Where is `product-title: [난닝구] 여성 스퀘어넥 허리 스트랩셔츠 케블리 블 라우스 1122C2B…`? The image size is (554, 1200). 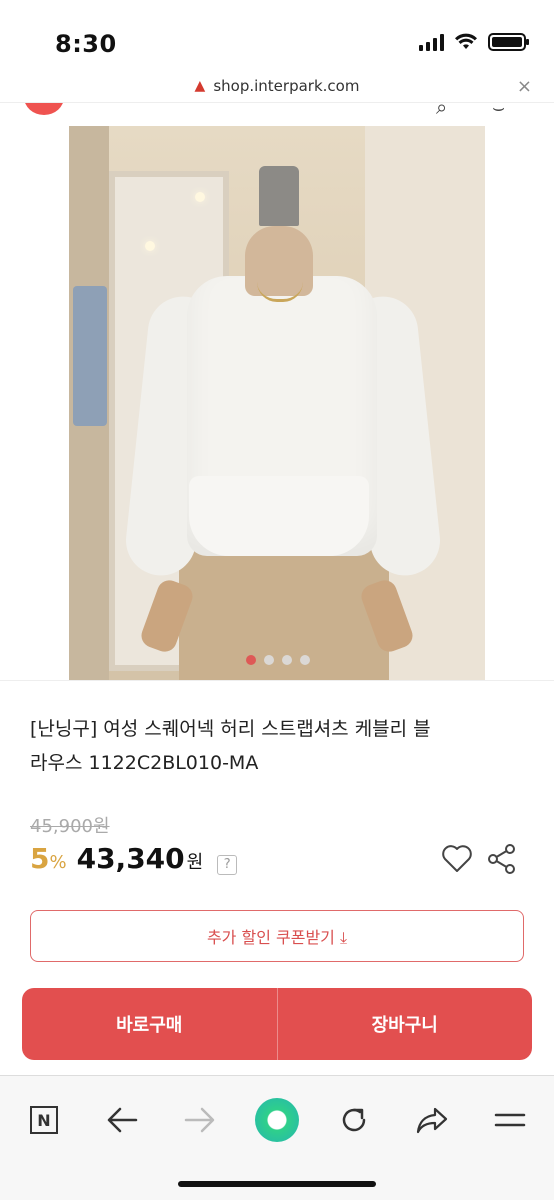 product-title: [난닝구] 여성 스퀘어넥 허리 스트랩셔츠 케블리 블 라우스 1122C2B… is located at coordinates (280, 746).